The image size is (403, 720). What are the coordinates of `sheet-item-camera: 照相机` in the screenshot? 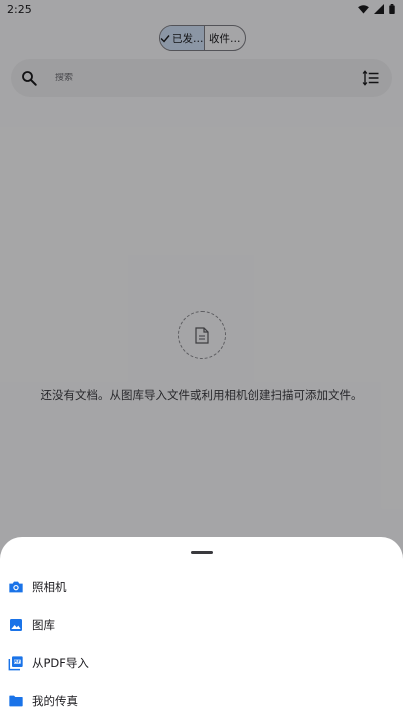 It's located at (201, 587).